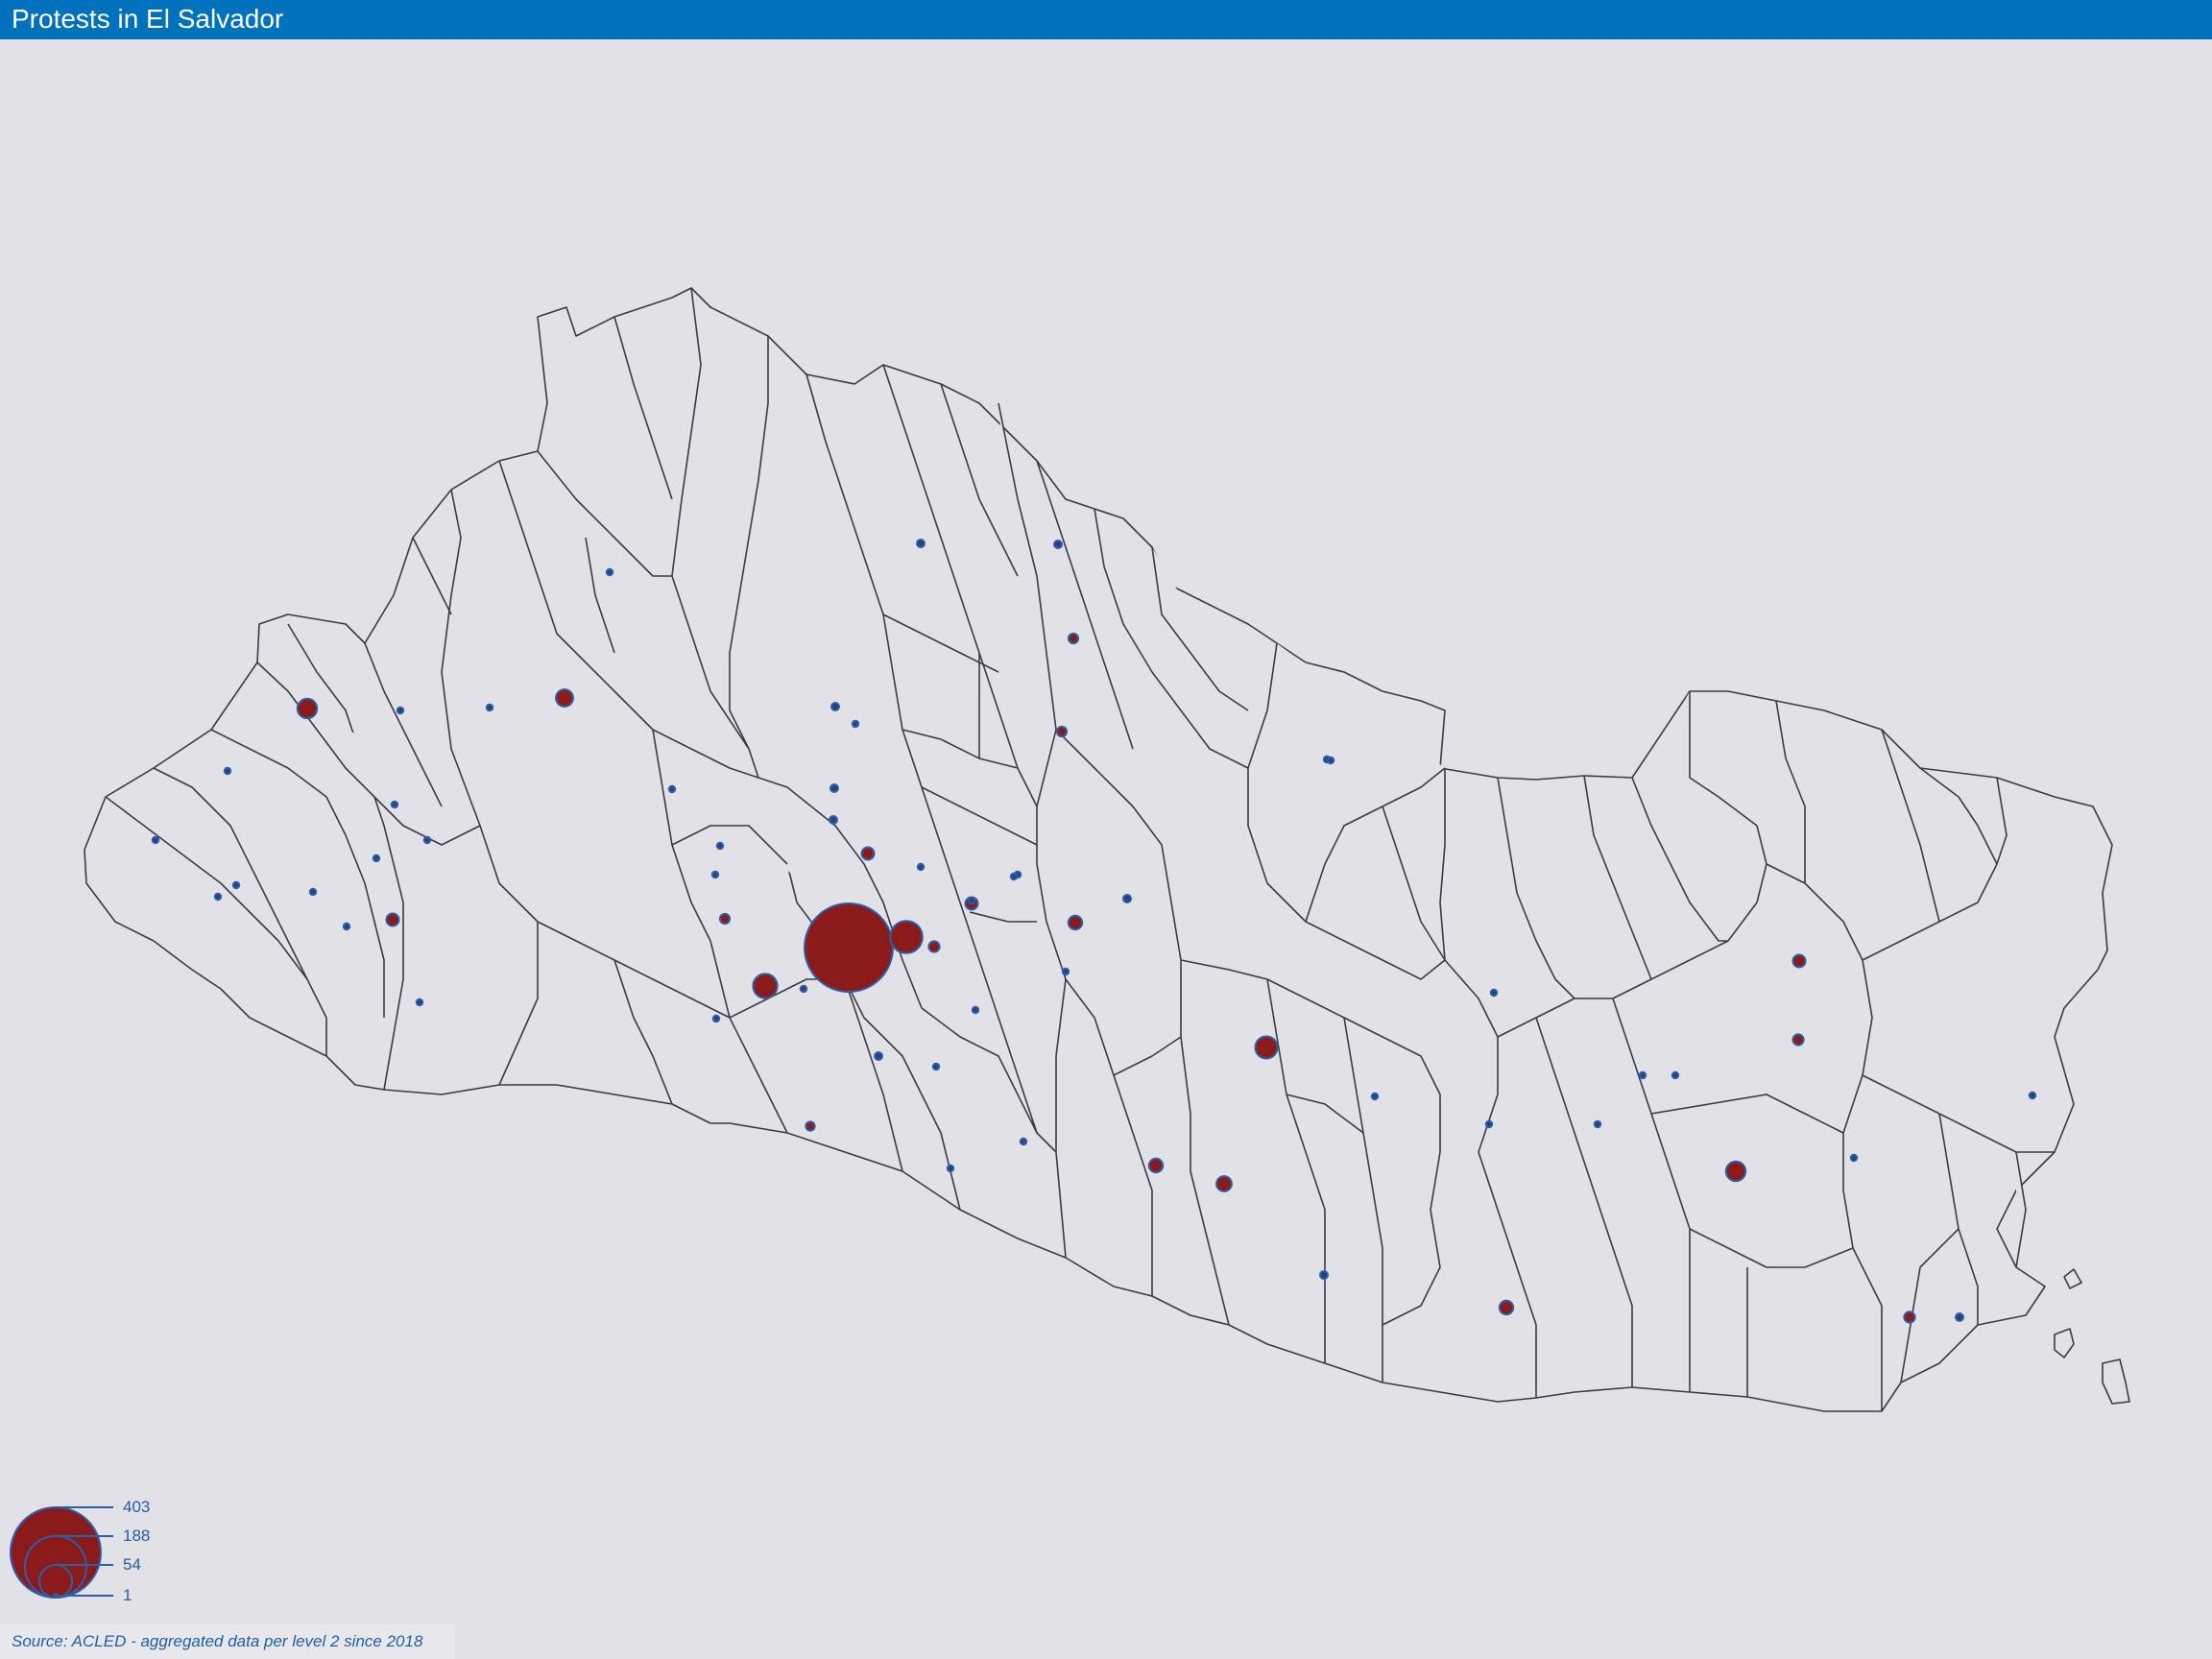 This screenshot has height=1659, width=2212. What do you see at coordinates (132, 1564) in the screenshot?
I see `legend-label-54: 54` at bounding box center [132, 1564].